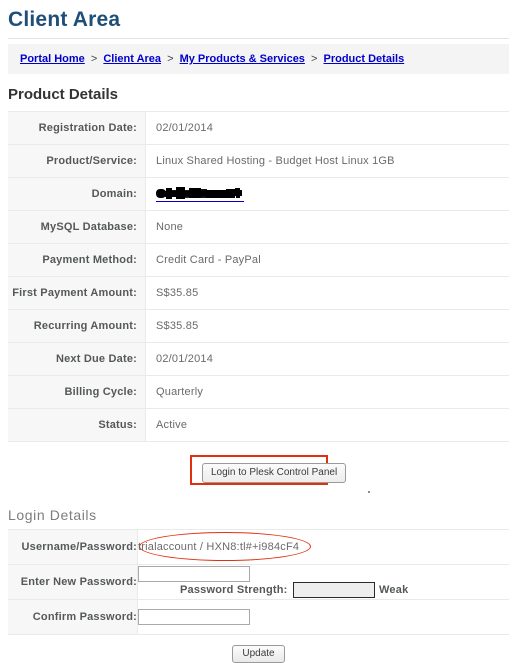  Describe the element at coordinates (274, 473) in the screenshot. I see `login-to-plesk-button: Login to Plesk Control Panel` at that location.